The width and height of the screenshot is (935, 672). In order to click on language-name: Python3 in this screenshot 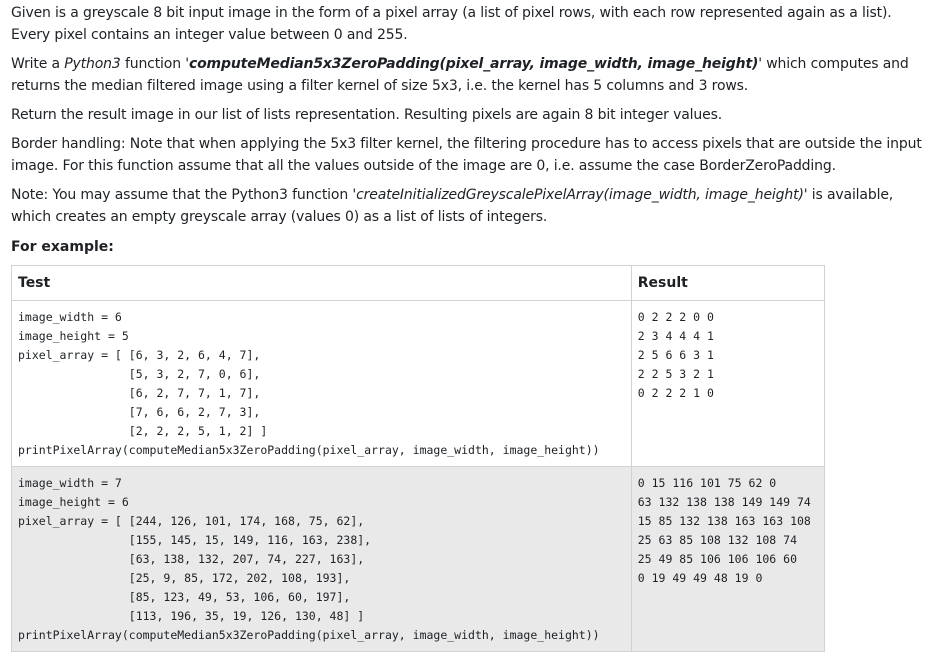, I will do `click(92, 64)`.